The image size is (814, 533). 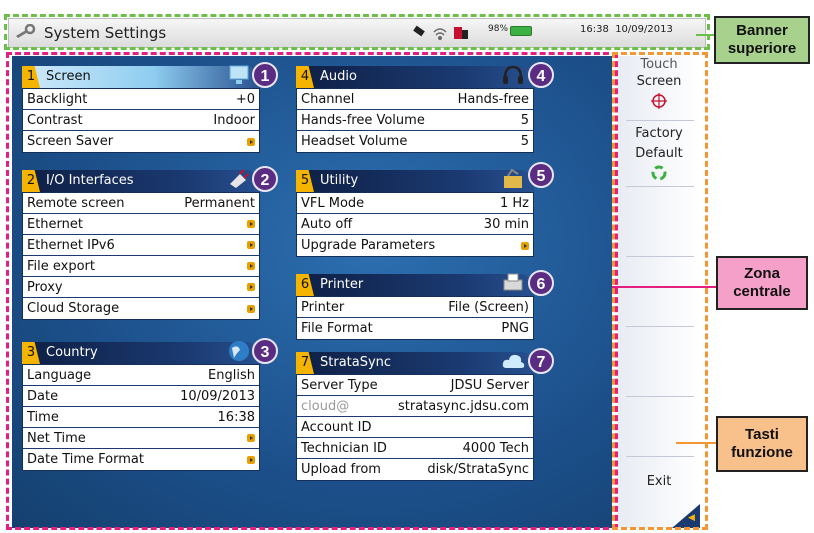 I want to click on central-callout: Zona centrale, so click(x=762, y=283).